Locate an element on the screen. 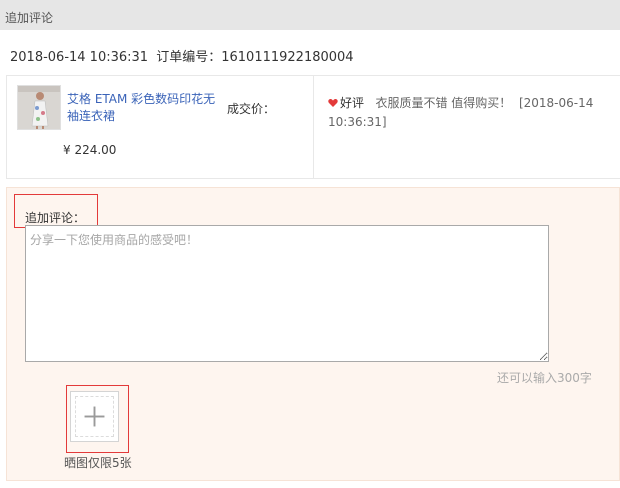  review-text: 衣服质量不错 值得购买！ is located at coordinates (443, 103).